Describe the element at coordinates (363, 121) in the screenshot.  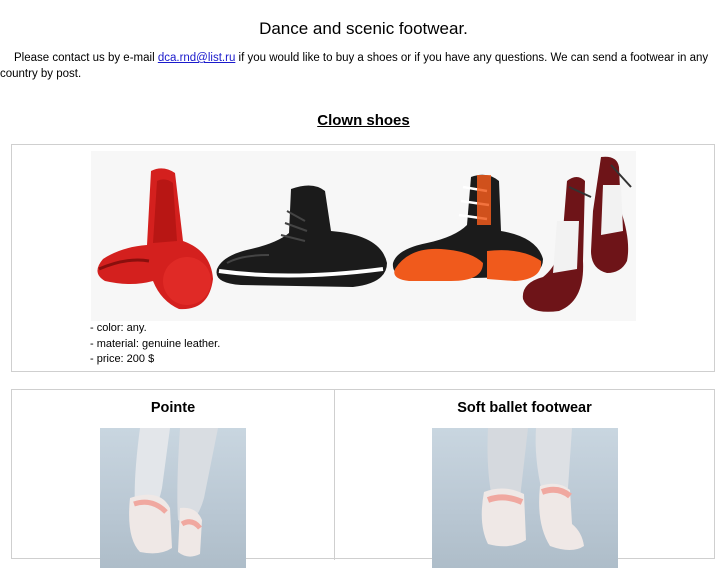
I see `clown-shoes-heading: Clown shoes` at that location.